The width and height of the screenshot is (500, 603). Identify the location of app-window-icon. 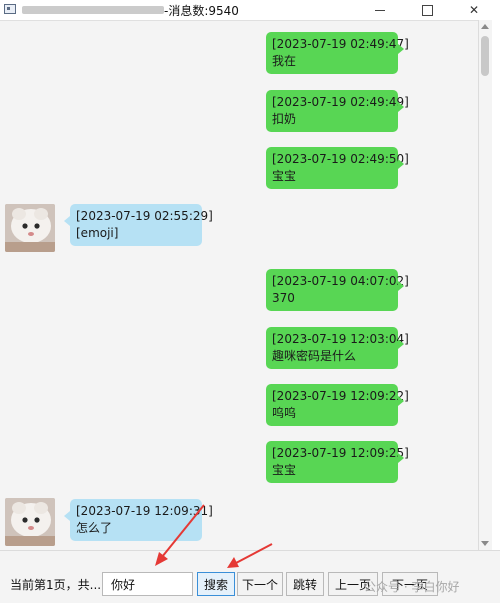
(10, 9).